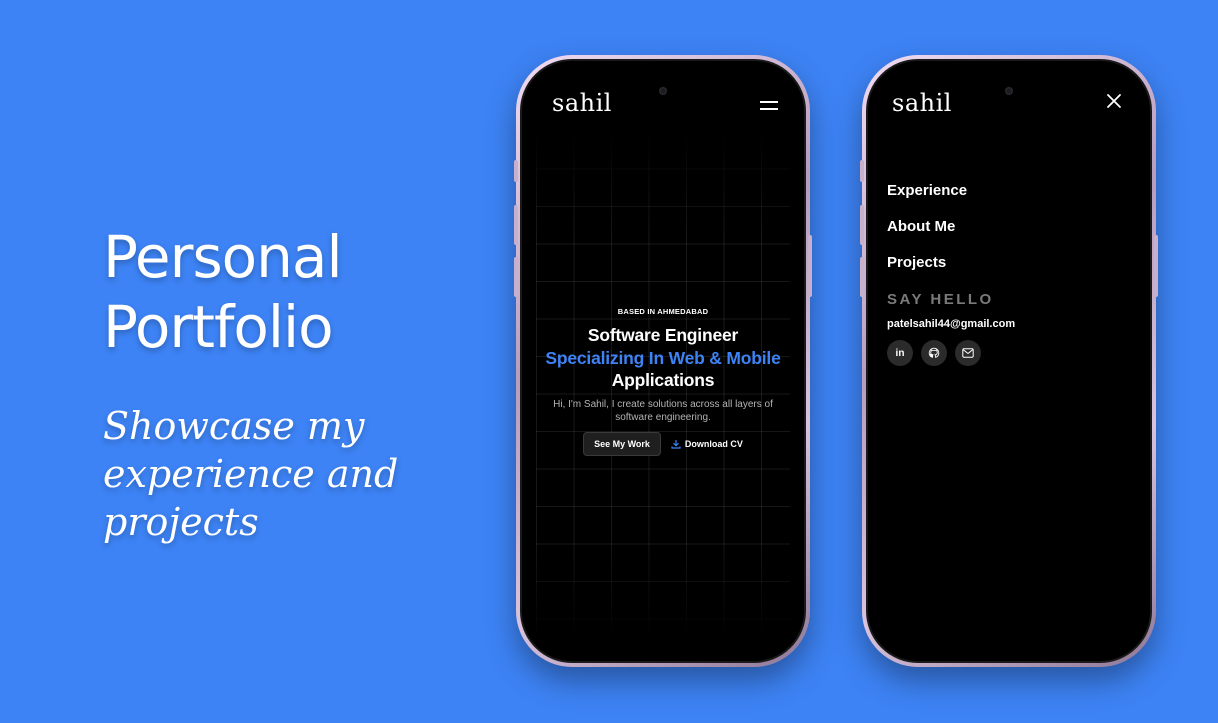 This screenshot has width=1218, height=723. What do you see at coordinates (293, 292) in the screenshot?
I see `promo-title: Personal Portfolio` at bounding box center [293, 292].